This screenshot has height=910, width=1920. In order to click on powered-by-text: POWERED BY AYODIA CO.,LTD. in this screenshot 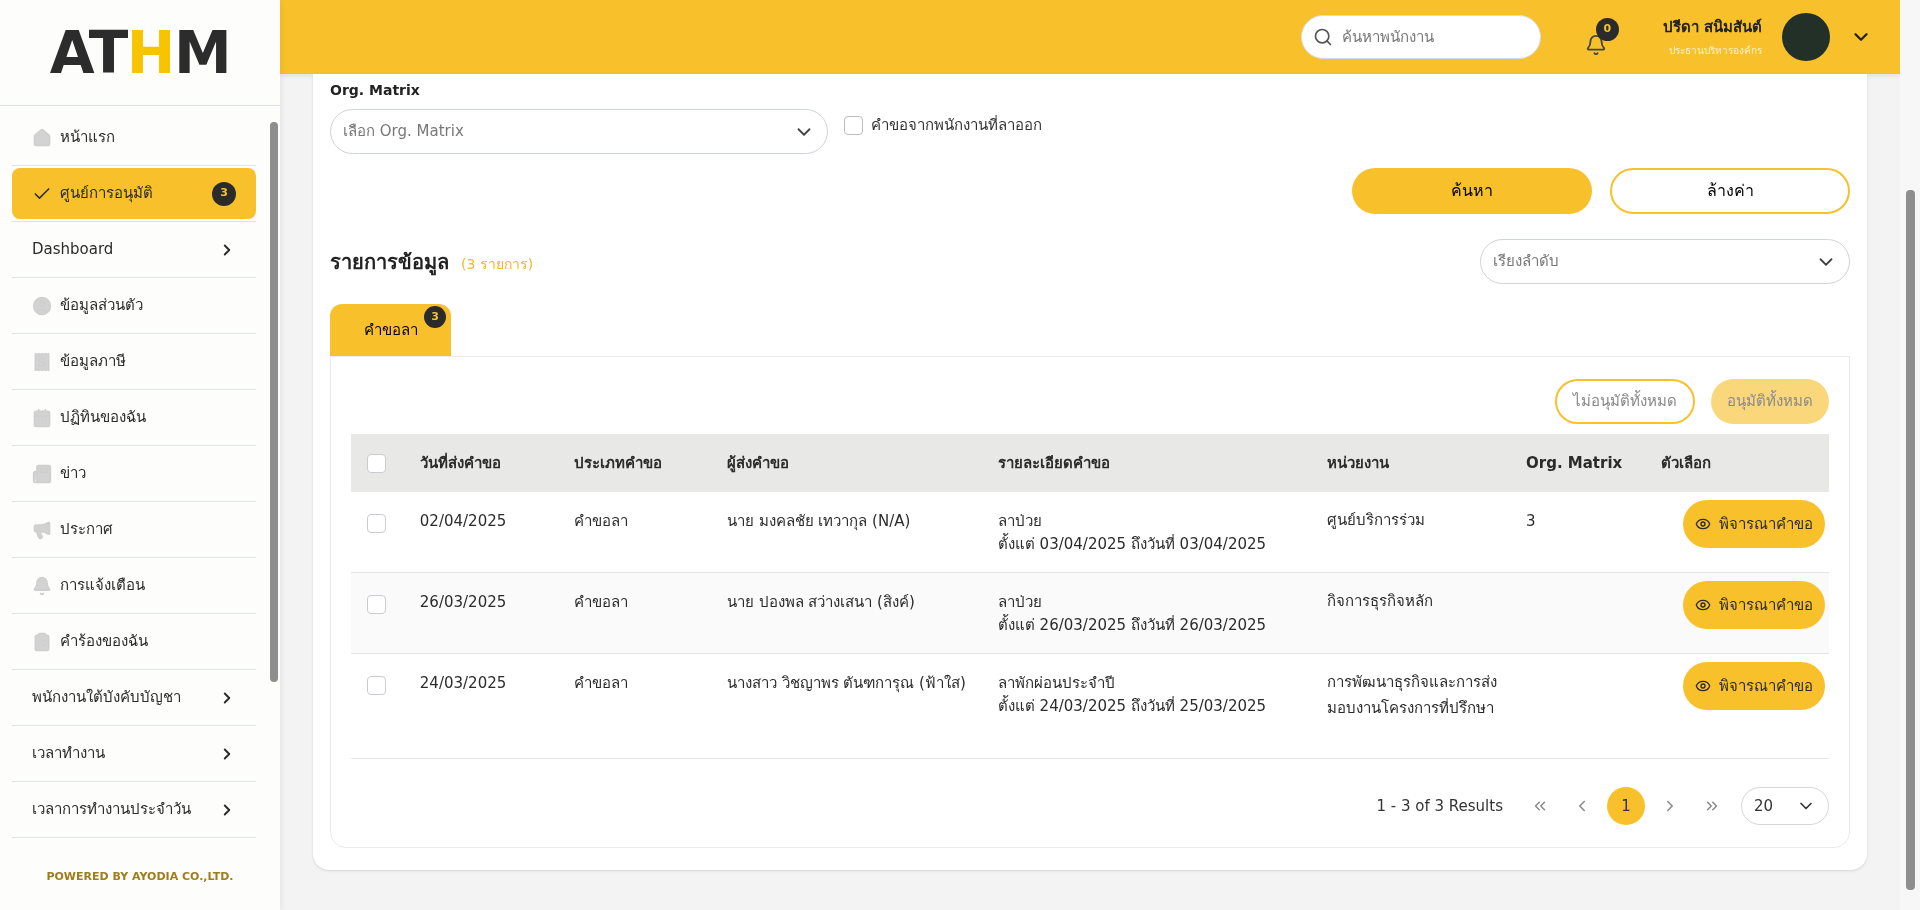, I will do `click(140, 877)`.